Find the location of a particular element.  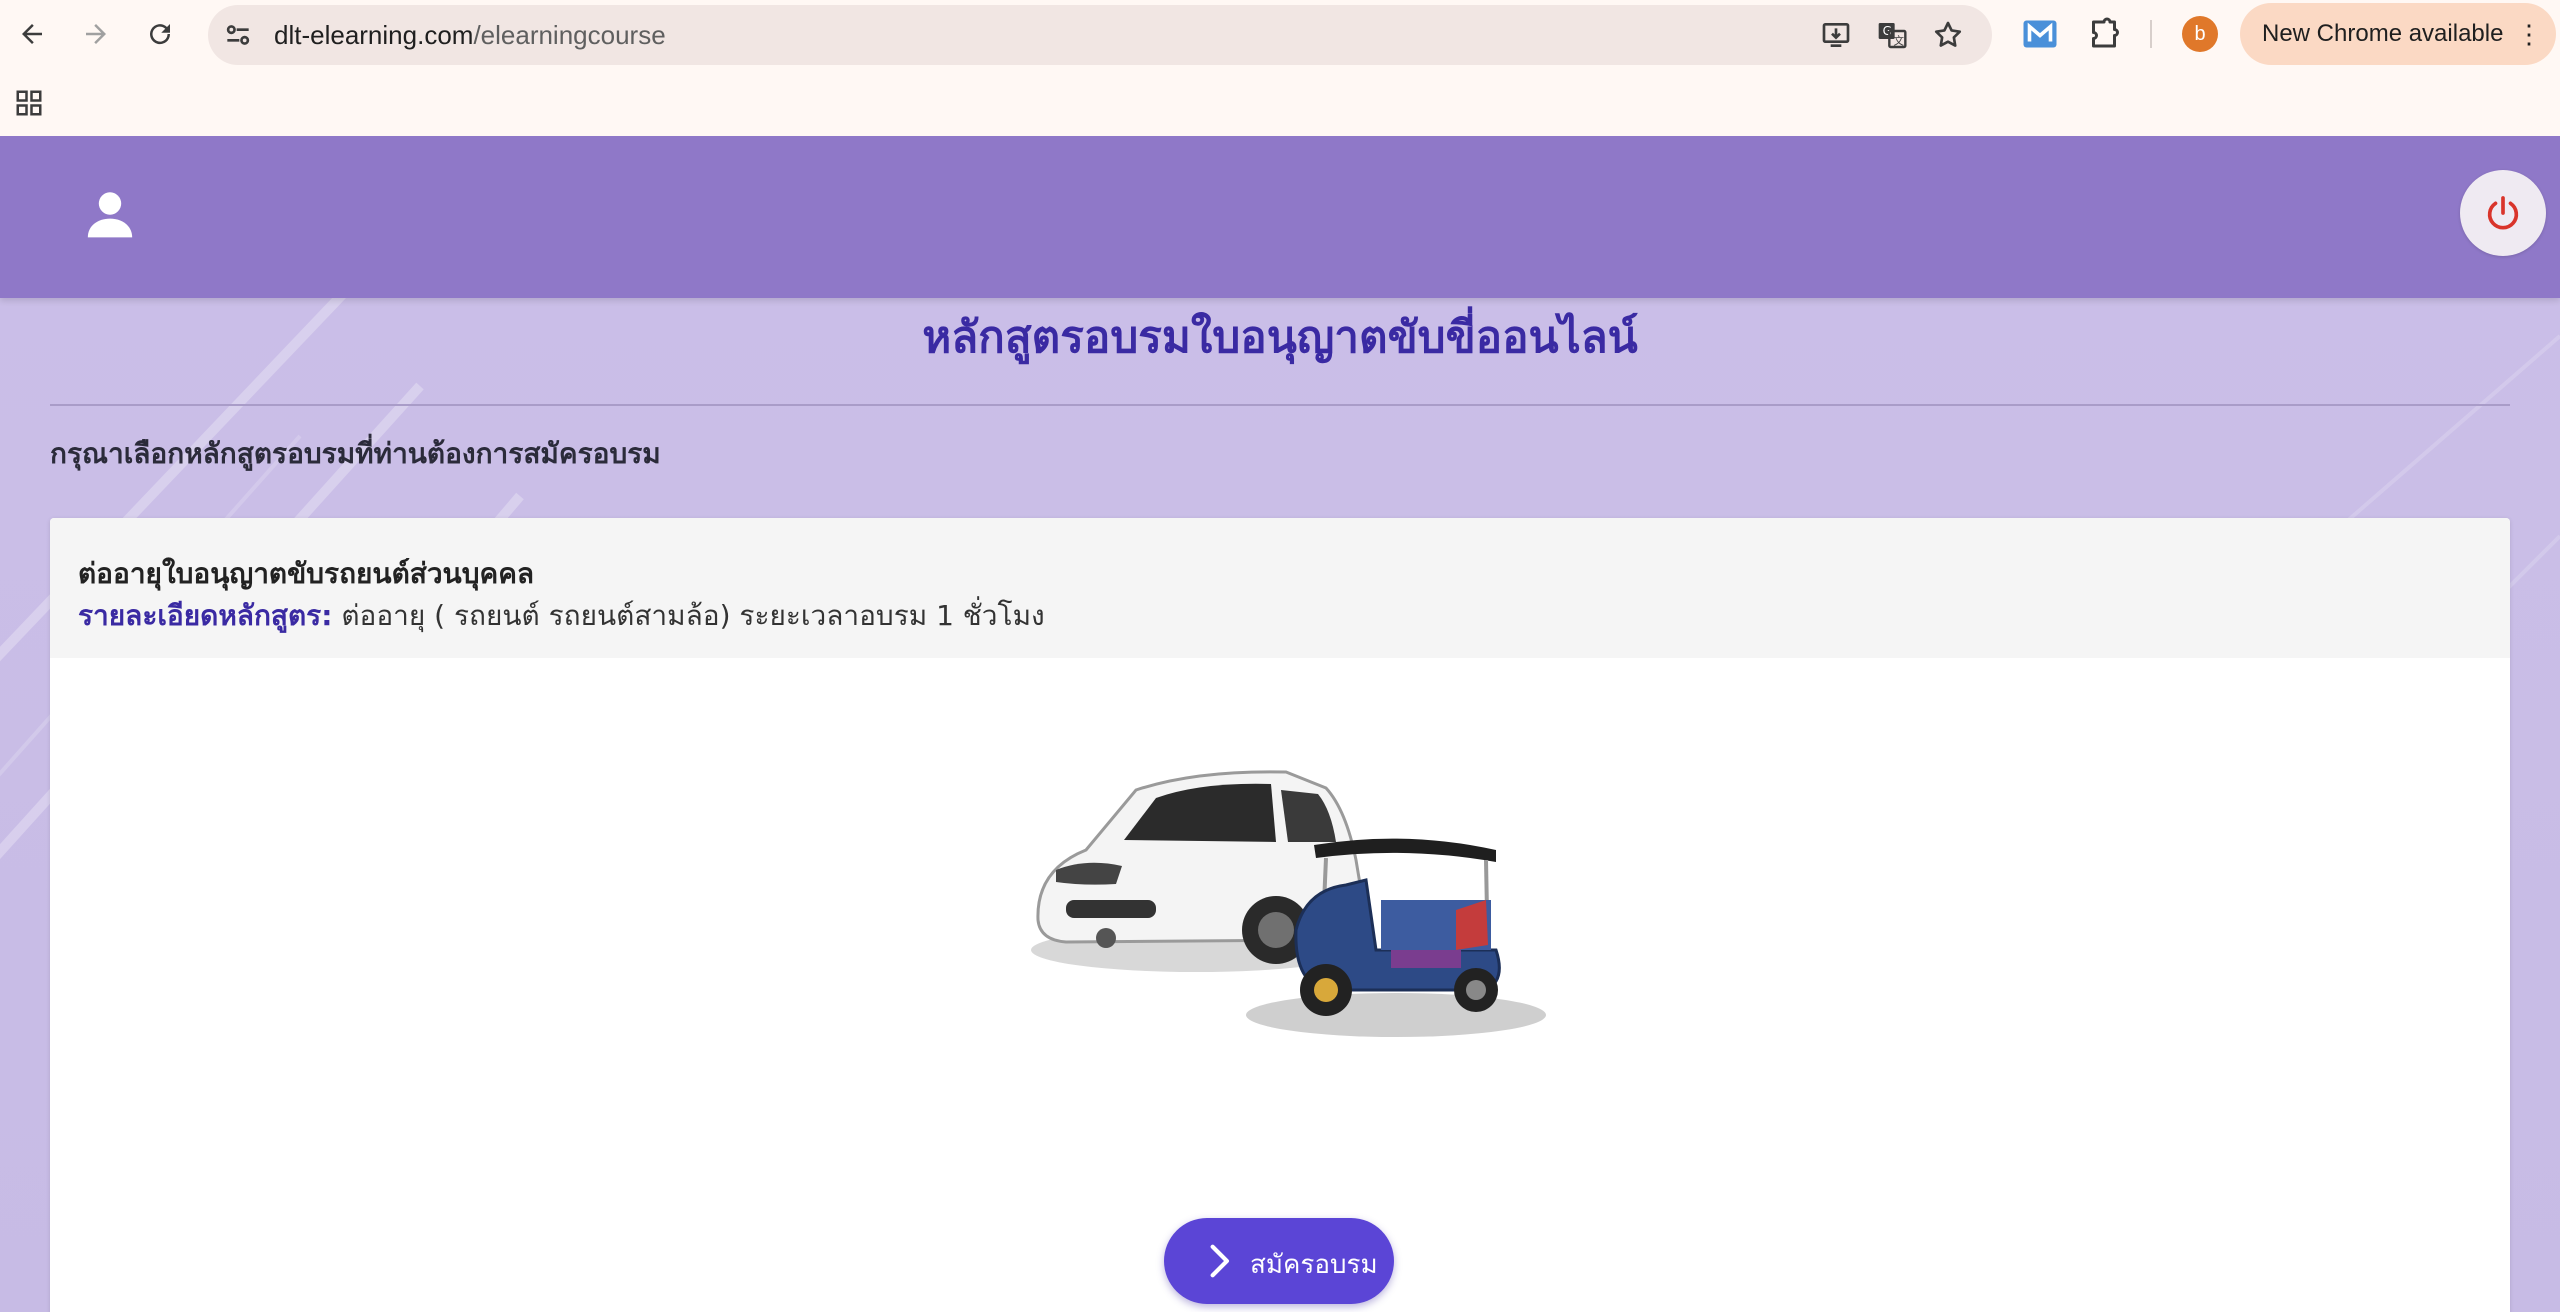

page-title: หลักสูตรอบรมใบอนุญาตขับขี่ออนไลน์ is located at coordinates (1280, 337).